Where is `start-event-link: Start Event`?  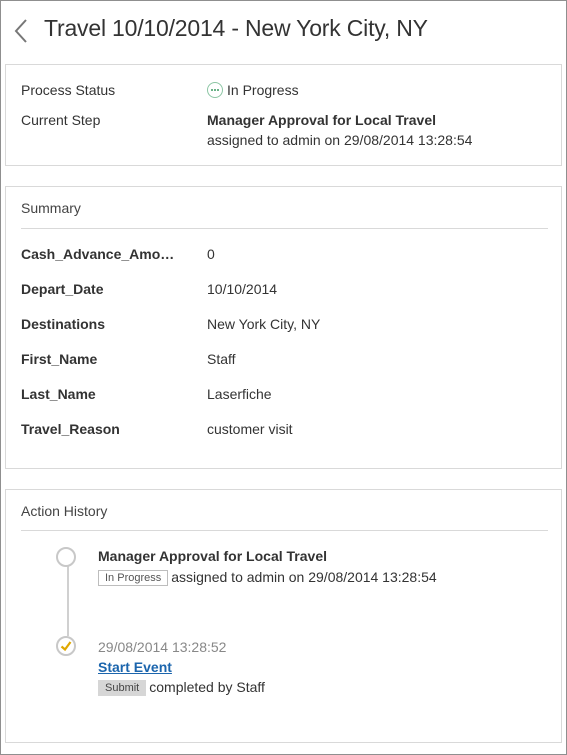
start-event-link: Start Event is located at coordinates (135, 667).